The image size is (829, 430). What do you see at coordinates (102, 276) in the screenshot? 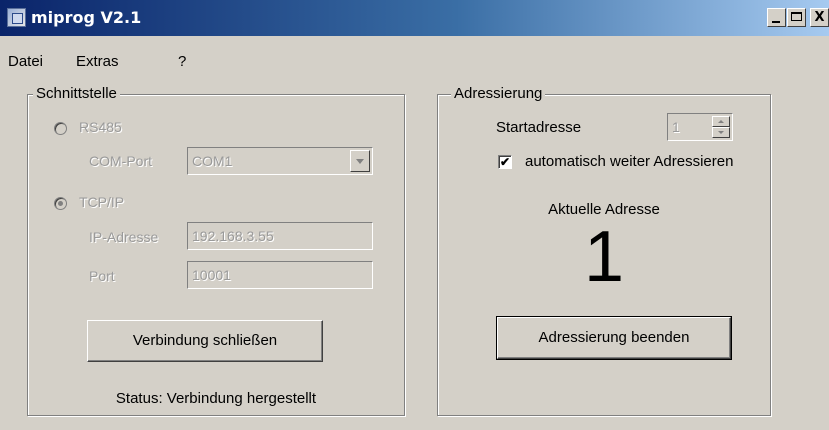
I see `port-label: Port` at bounding box center [102, 276].